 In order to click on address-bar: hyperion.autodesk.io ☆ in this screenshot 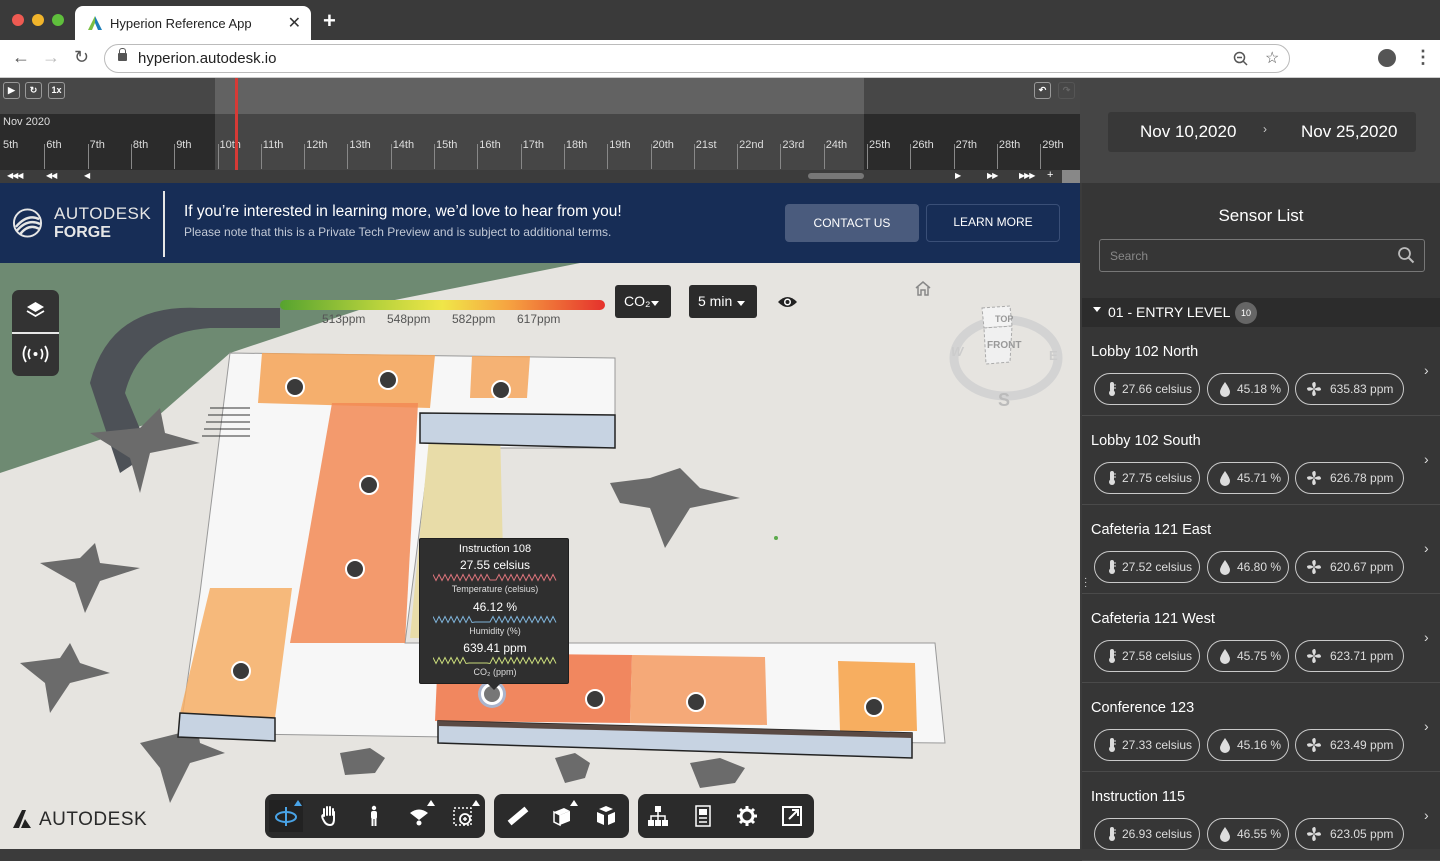, I will do `click(697, 58)`.